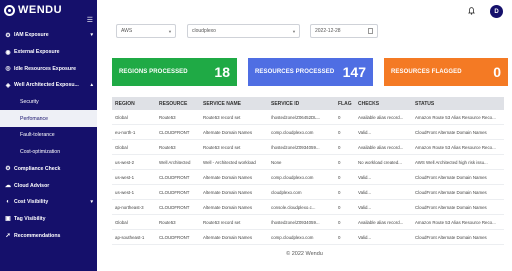 The width and height of the screenshot is (512, 271). I want to click on table-cell: Well - Architected workload, so click(229, 162).